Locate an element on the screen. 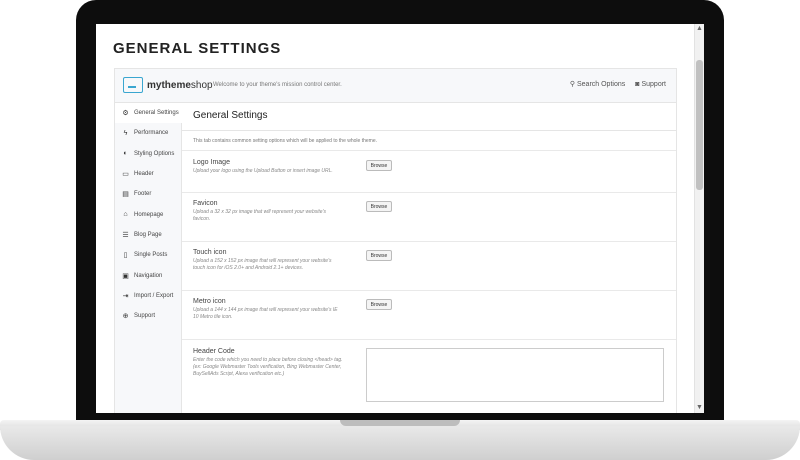  sidebar-item-navigation: ▣ Navigation is located at coordinates (148, 275).